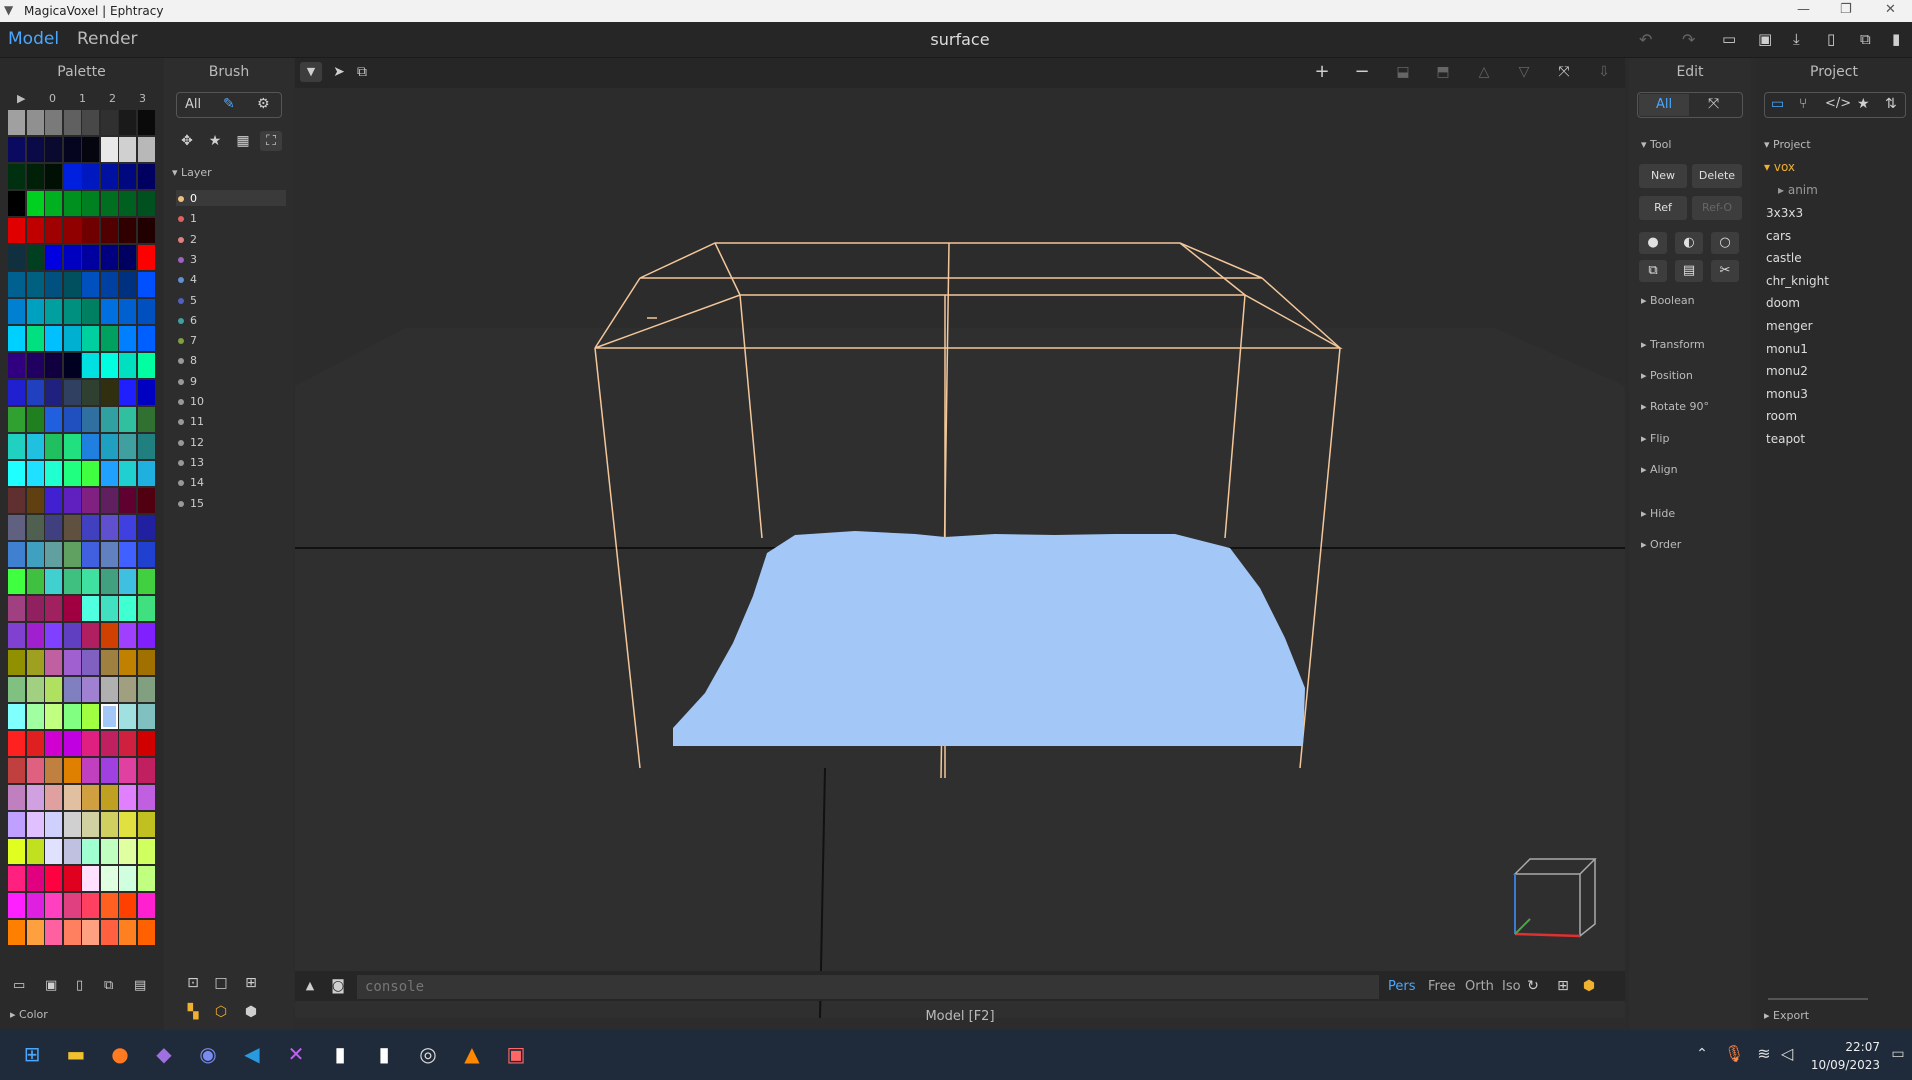  Describe the element at coordinates (187, 340) in the screenshot. I see `layer-item: 7` at that location.